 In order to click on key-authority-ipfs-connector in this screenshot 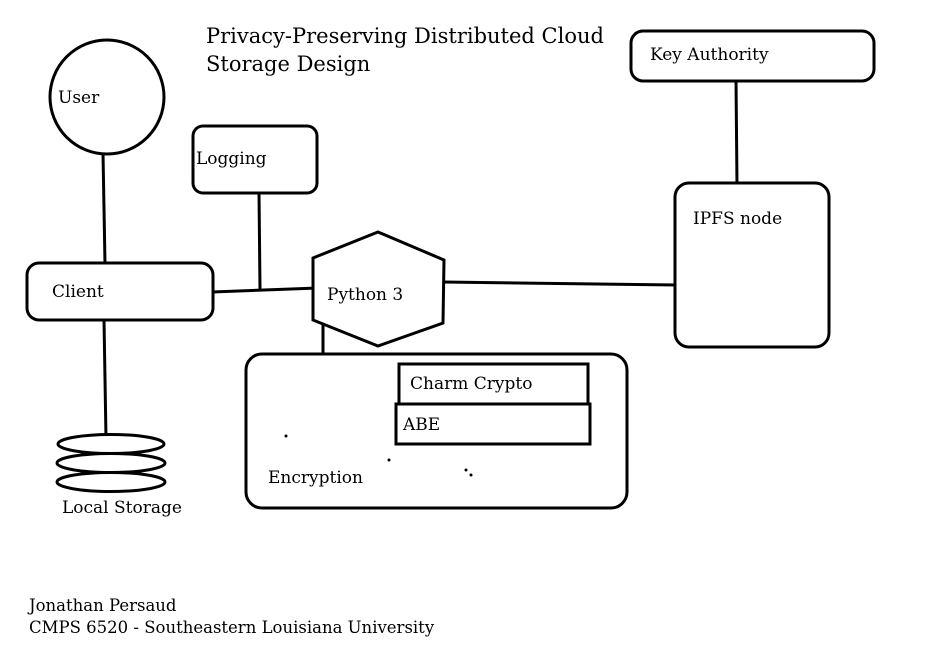, I will do `click(736, 132)`.